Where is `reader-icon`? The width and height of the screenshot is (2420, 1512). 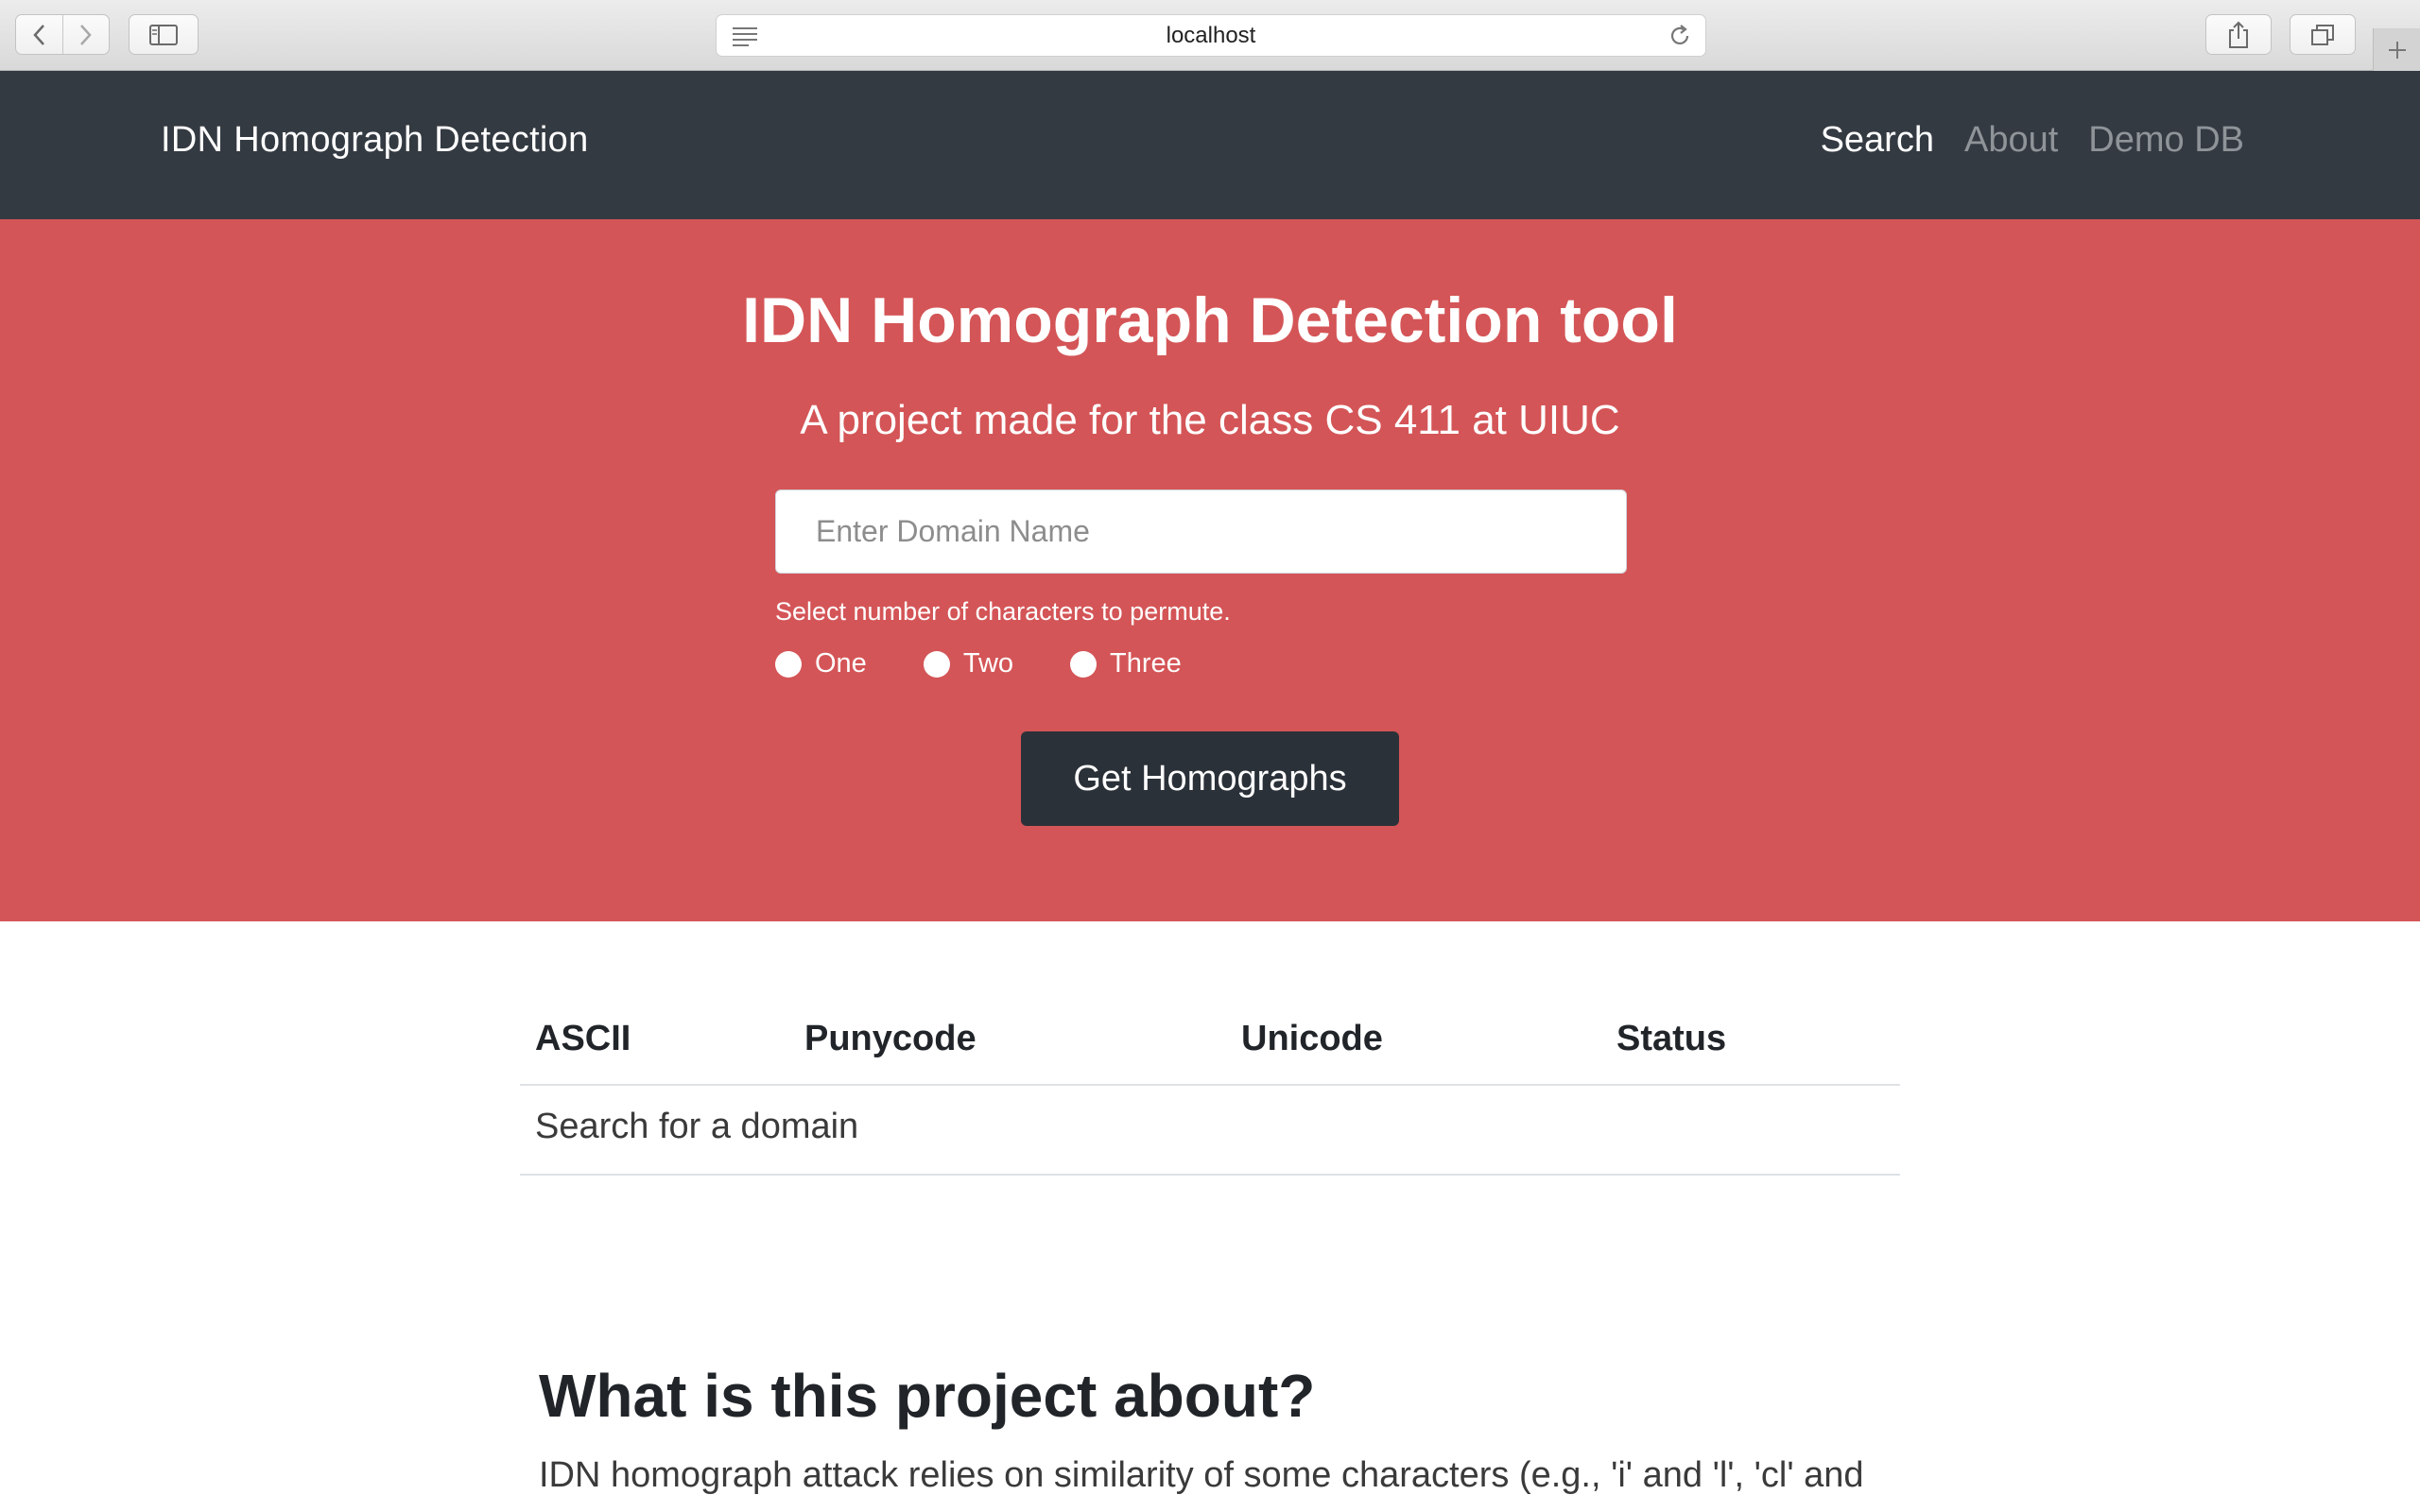 reader-icon is located at coordinates (745, 36).